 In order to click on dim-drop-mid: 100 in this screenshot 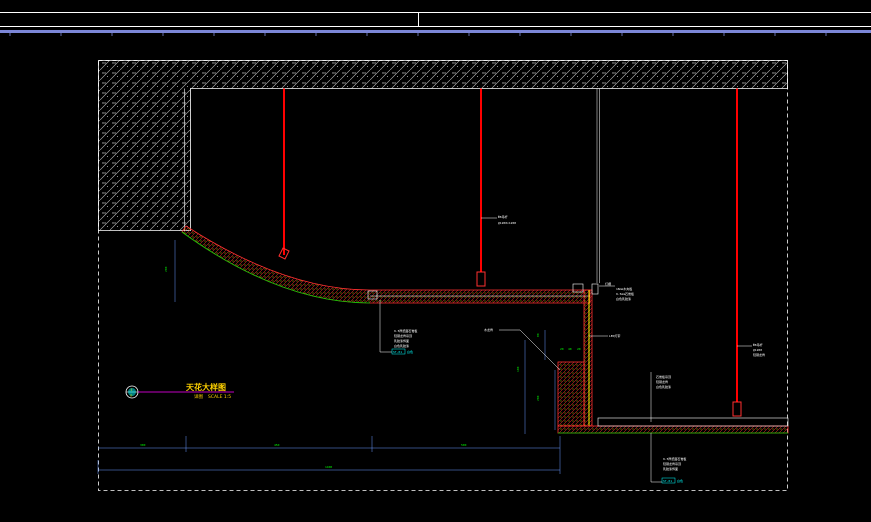, I will do `click(518, 369)`.